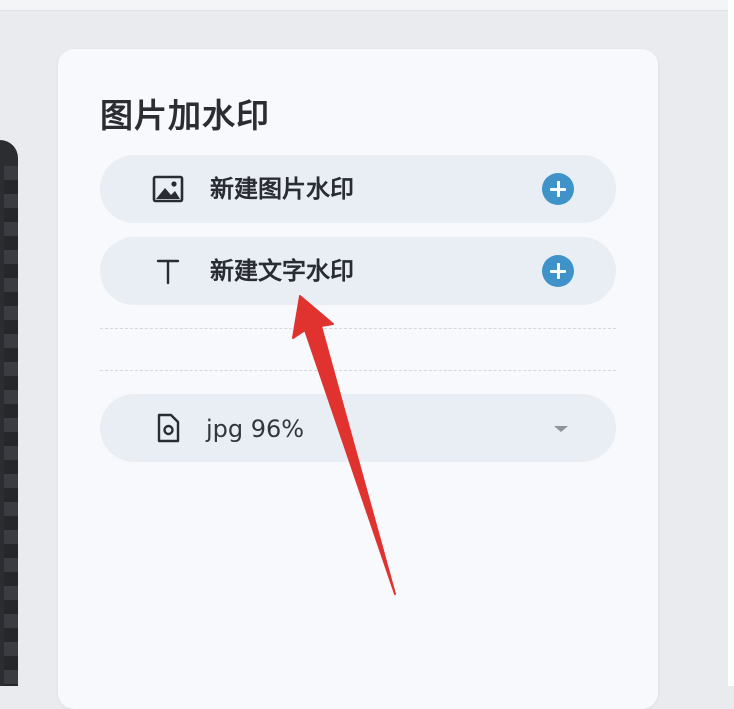  I want to click on right-edge-strip, so click(731, 343).